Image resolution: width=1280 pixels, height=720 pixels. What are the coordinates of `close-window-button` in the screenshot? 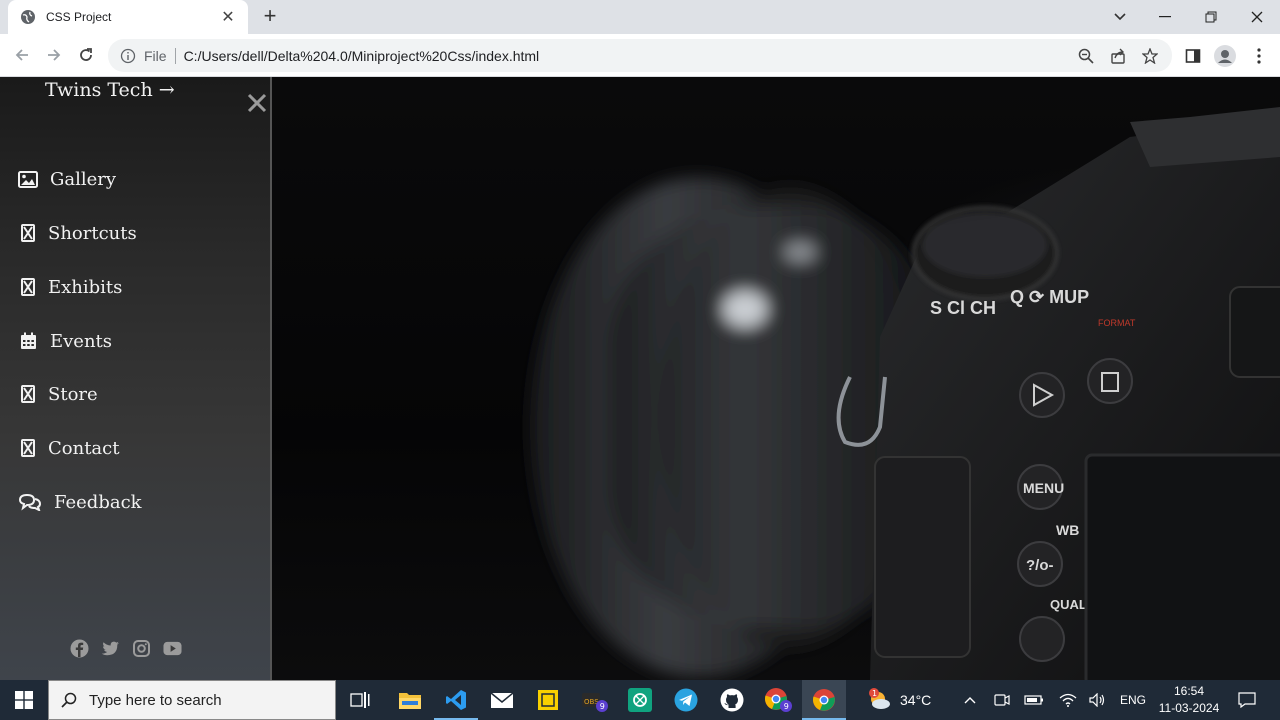 It's located at (1257, 17).